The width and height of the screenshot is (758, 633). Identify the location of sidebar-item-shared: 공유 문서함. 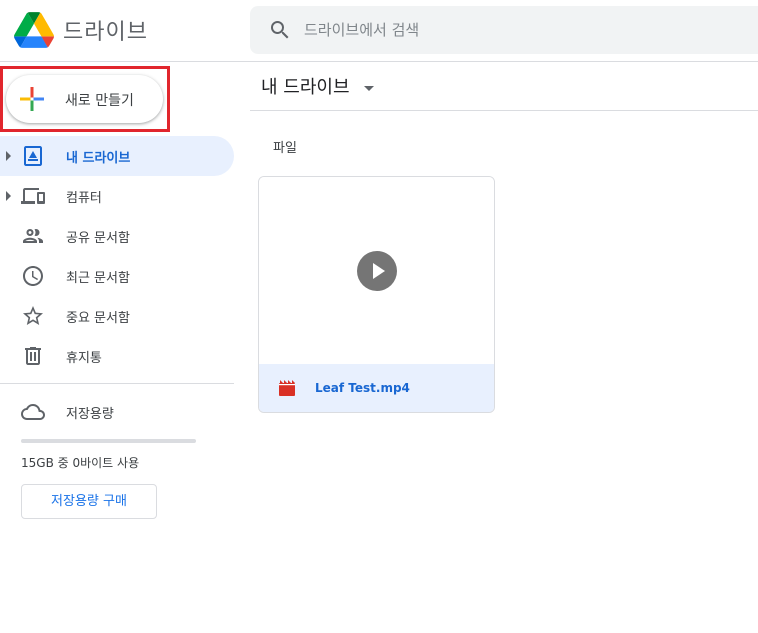
(117, 236).